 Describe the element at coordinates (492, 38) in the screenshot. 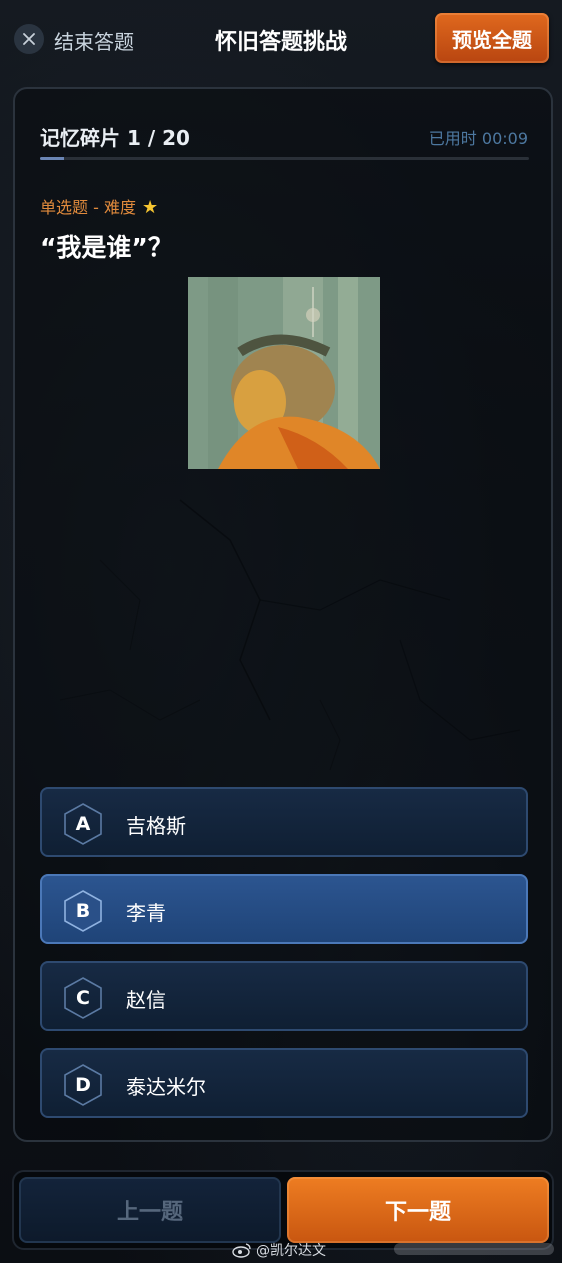

I see `preview-all-button: 预览全题` at that location.